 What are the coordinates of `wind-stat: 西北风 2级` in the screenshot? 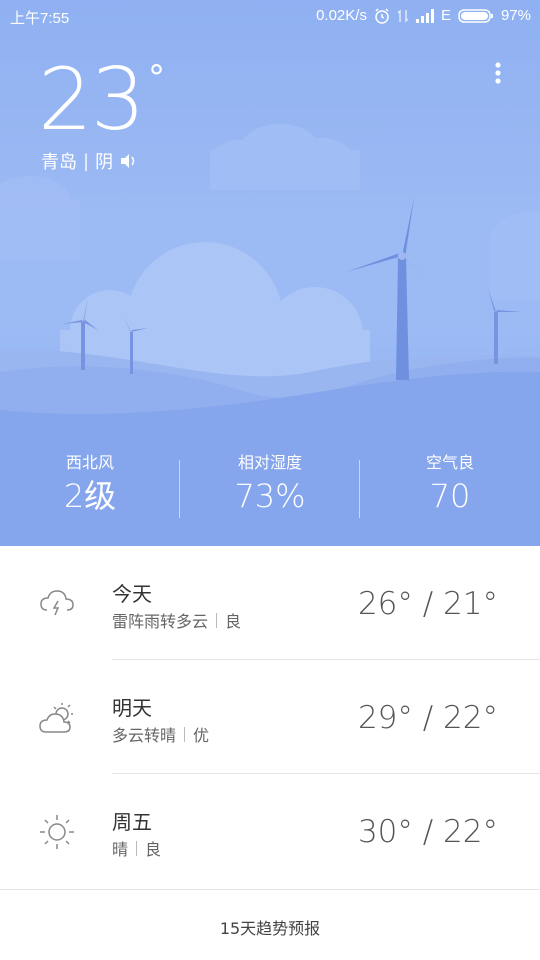 It's located at (90, 485).